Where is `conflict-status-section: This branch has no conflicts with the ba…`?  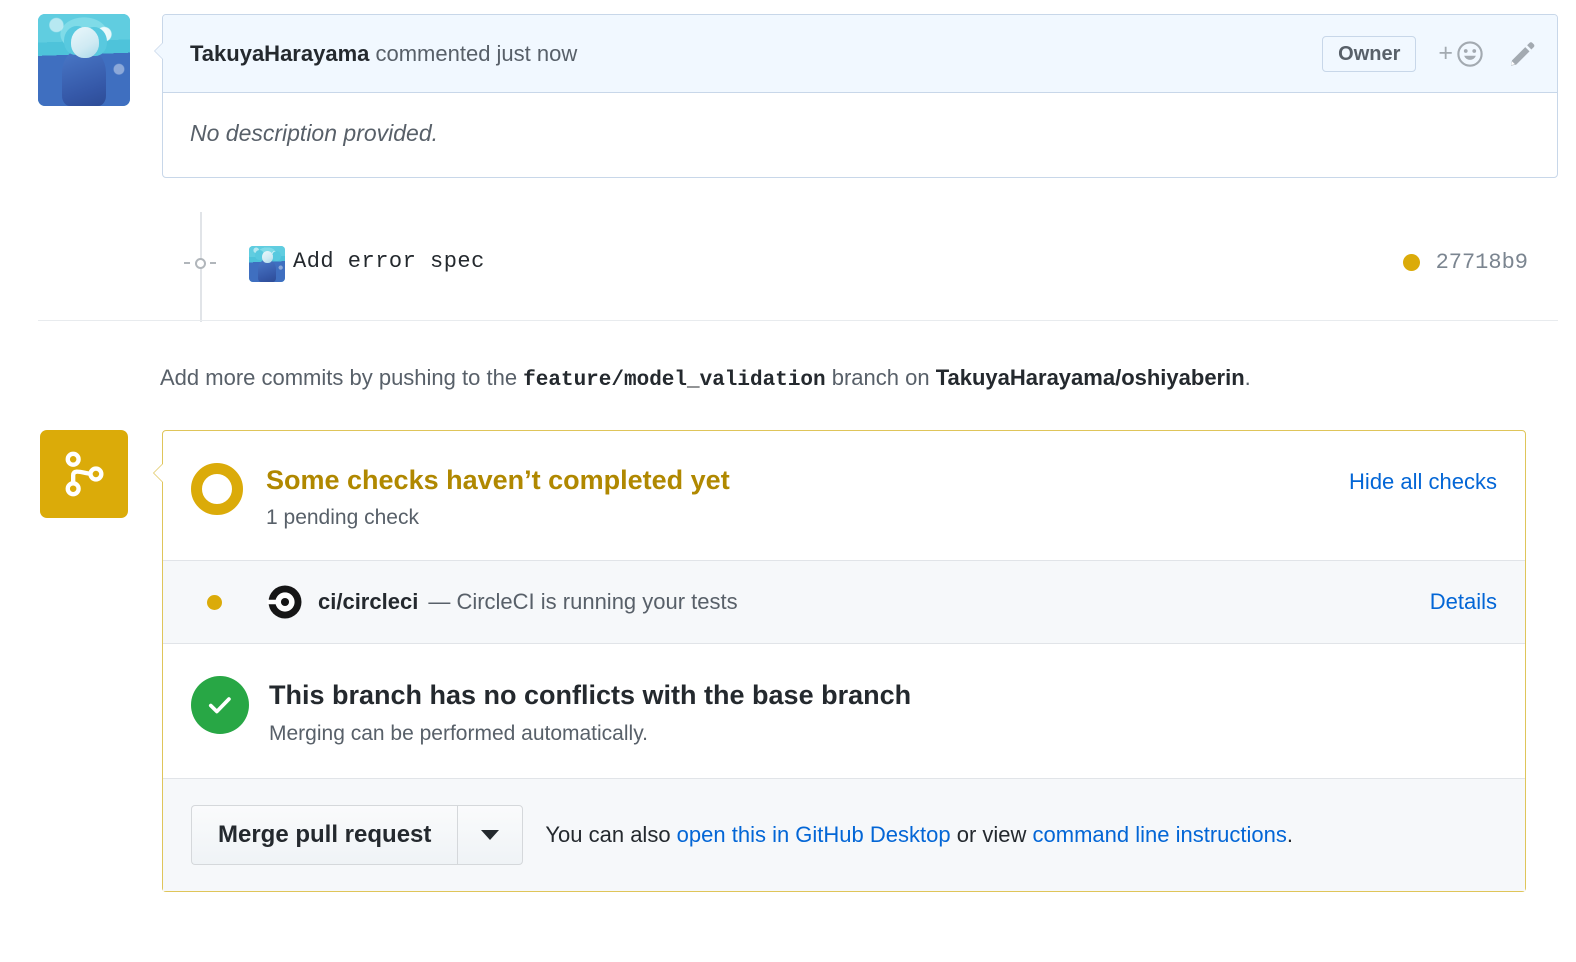 conflict-status-section: This branch has no conflicts with the ba… is located at coordinates (844, 711).